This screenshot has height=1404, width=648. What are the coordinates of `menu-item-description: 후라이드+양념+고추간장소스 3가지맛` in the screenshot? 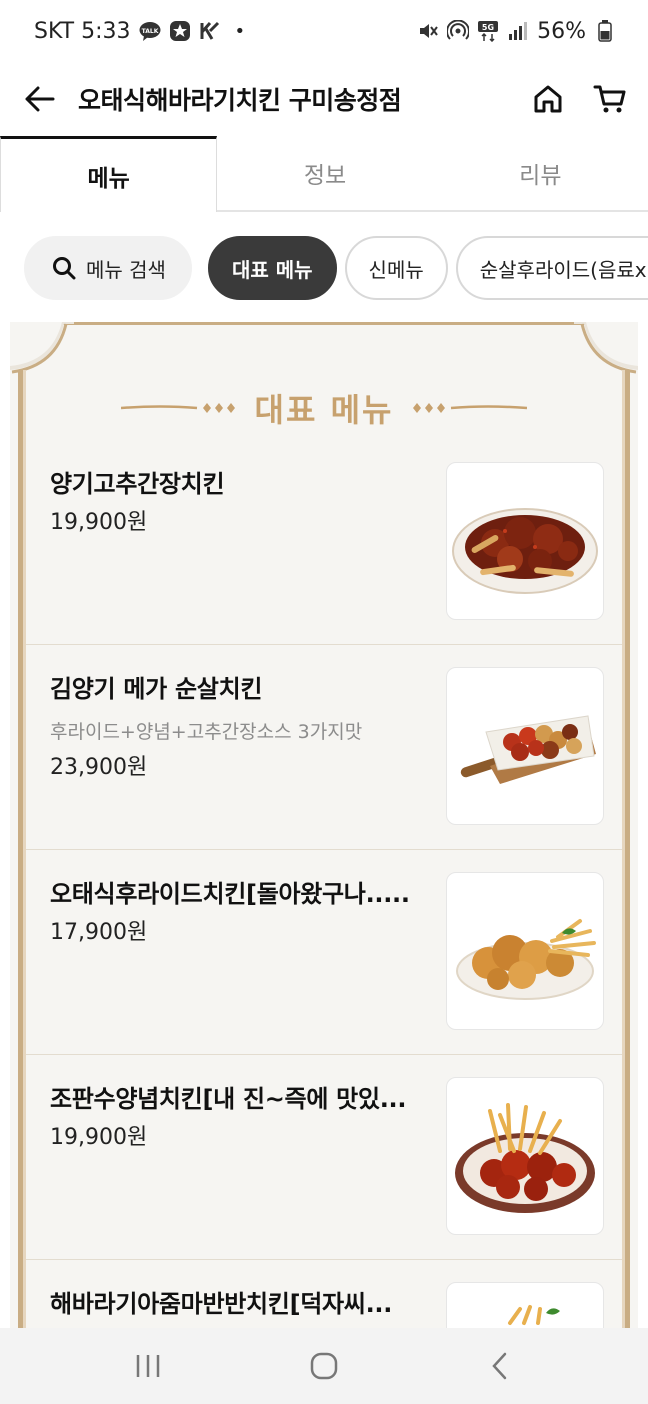 It's located at (206, 732).